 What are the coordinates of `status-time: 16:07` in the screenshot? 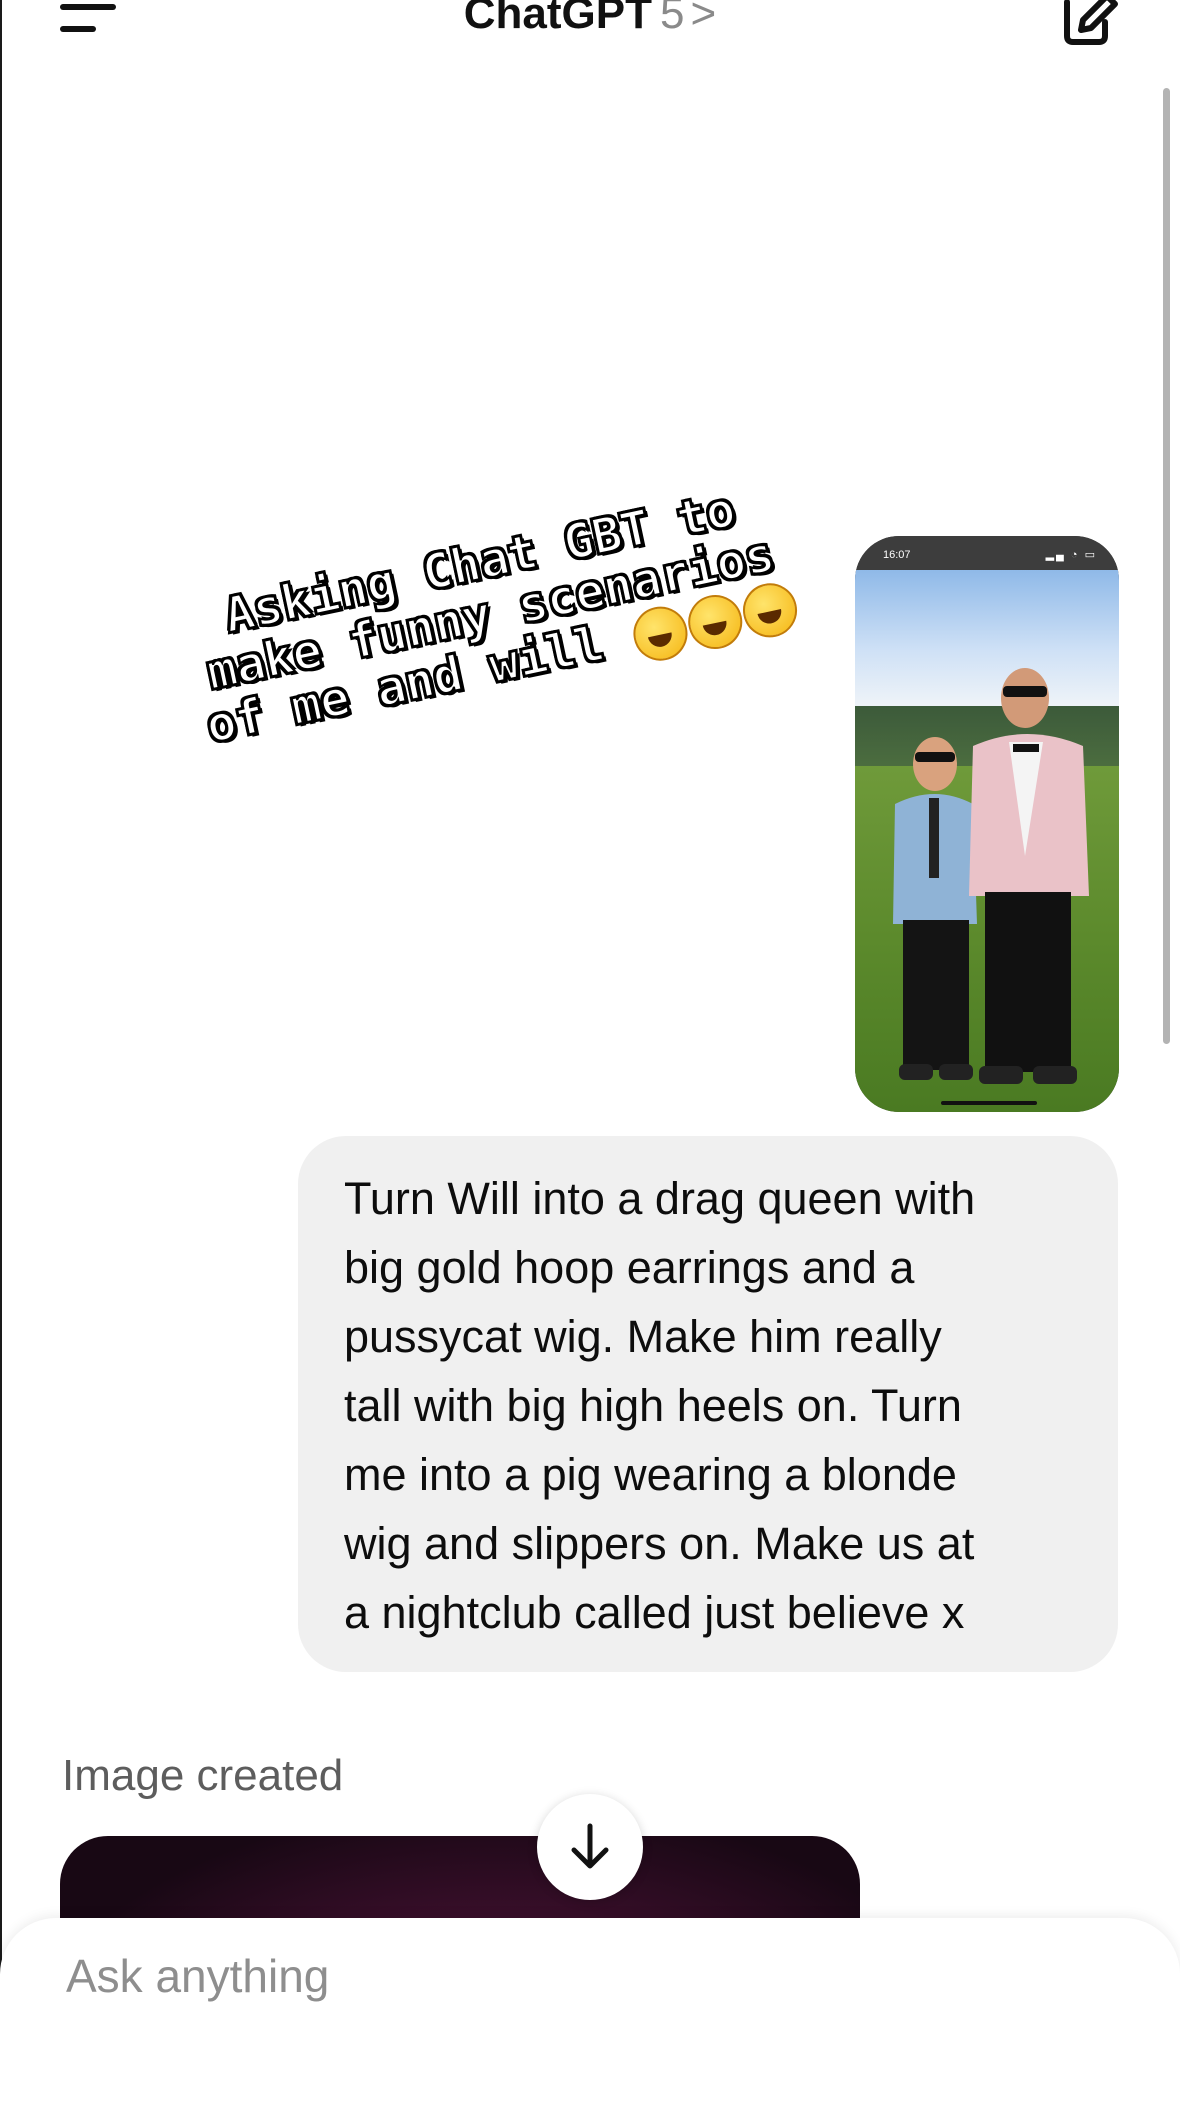 It's located at (897, 555).